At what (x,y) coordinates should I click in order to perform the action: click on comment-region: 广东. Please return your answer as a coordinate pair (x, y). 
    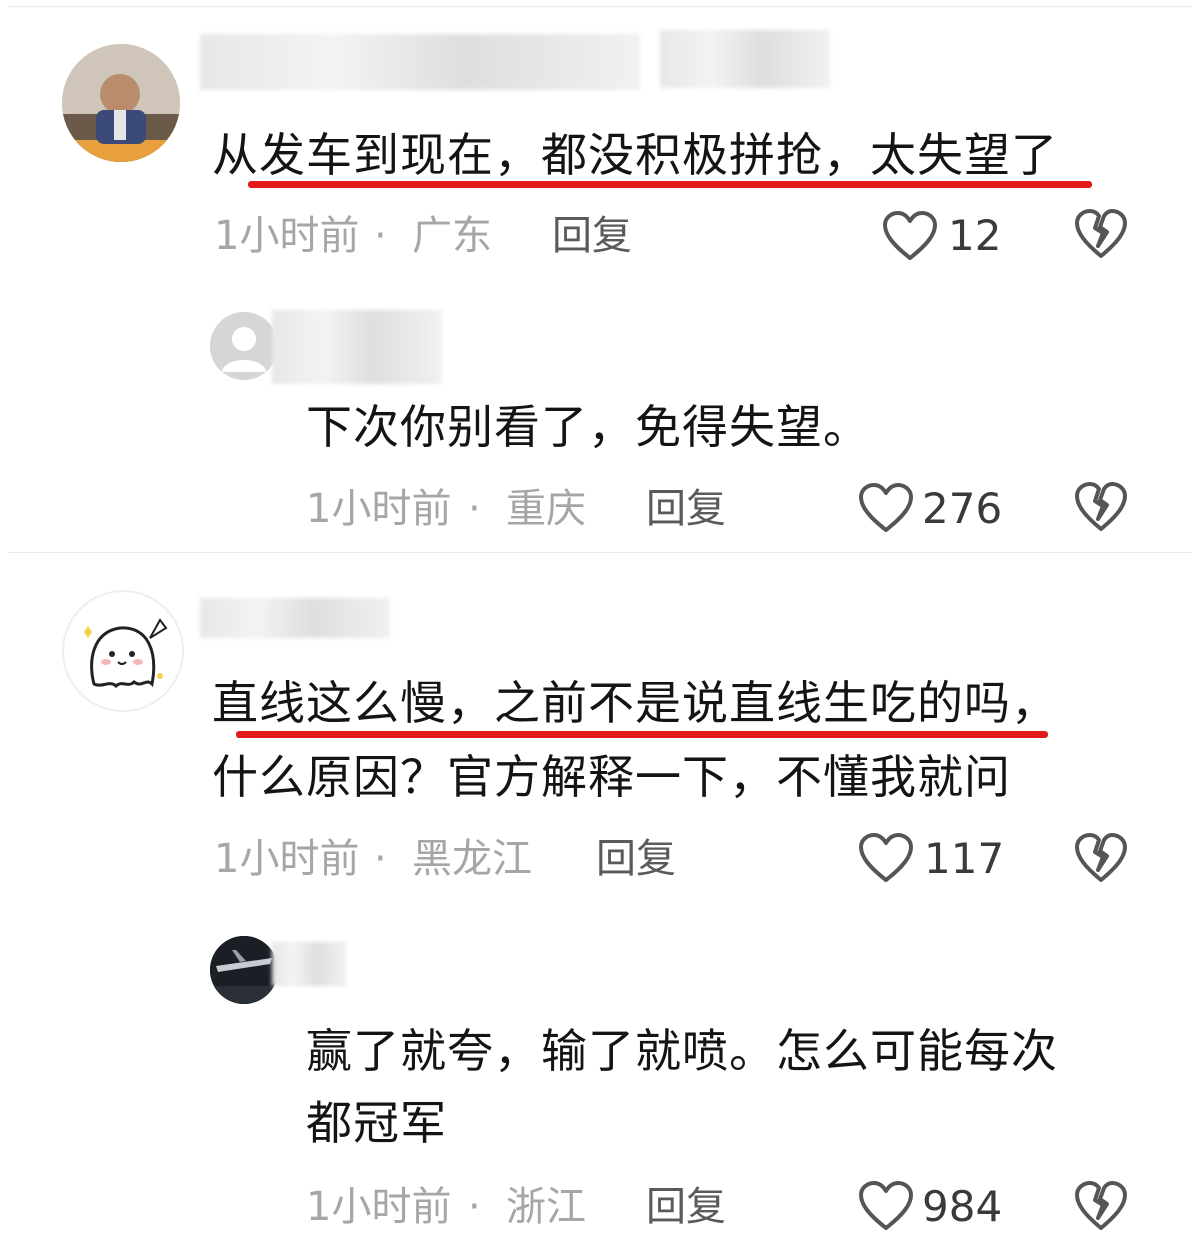
    Looking at the image, I should click on (452, 236).